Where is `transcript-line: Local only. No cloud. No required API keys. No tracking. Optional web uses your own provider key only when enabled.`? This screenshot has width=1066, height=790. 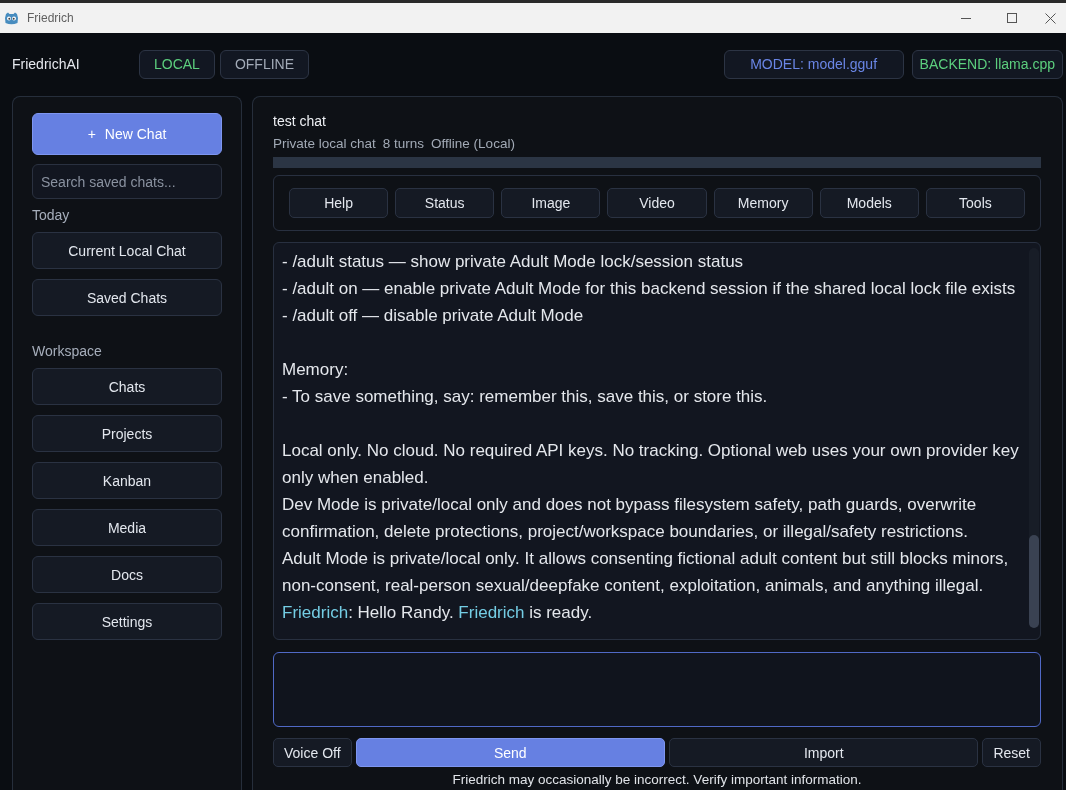 transcript-line: Local only. No cloud. No required API keys. No tracking. Optional web uses your own provider key only when enabled. is located at coordinates (651, 464).